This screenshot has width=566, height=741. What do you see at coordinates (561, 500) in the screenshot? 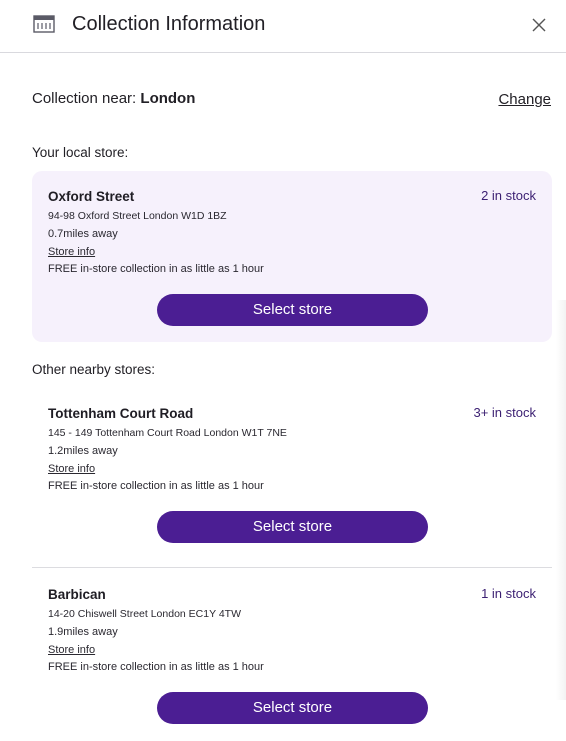
I see `scroll-edge-shadow` at bounding box center [561, 500].